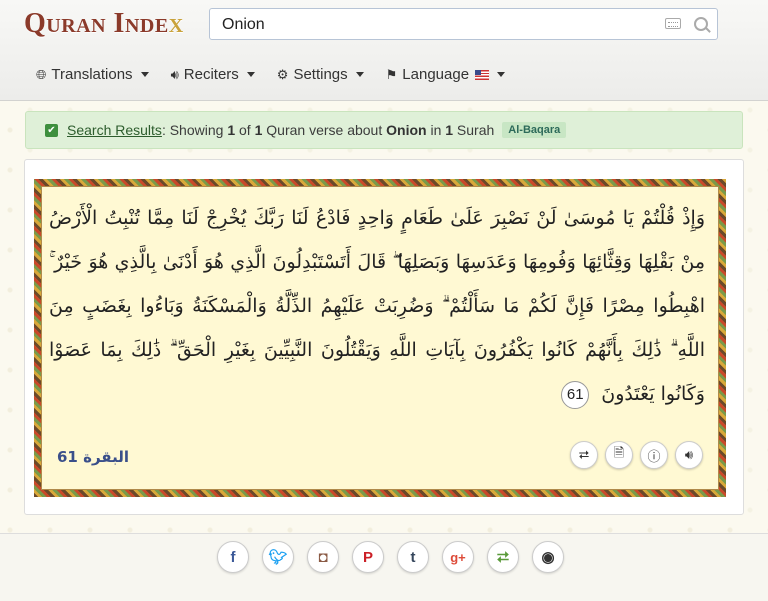 This screenshot has height=601, width=768. What do you see at coordinates (51, 130) in the screenshot?
I see `check-icon: ✔` at bounding box center [51, 130].